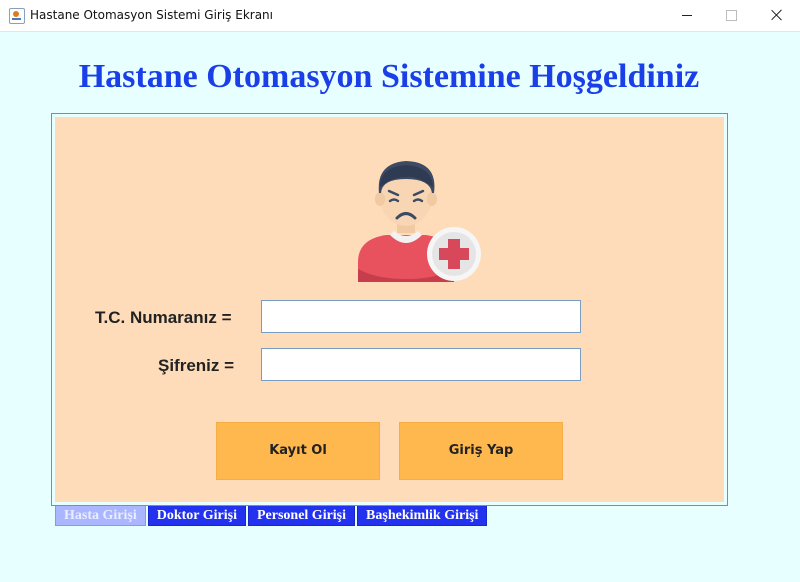 Image resolution: width=800 pixels, height=582 pixels. I want to click on minimize-icon, so click(687, 15).